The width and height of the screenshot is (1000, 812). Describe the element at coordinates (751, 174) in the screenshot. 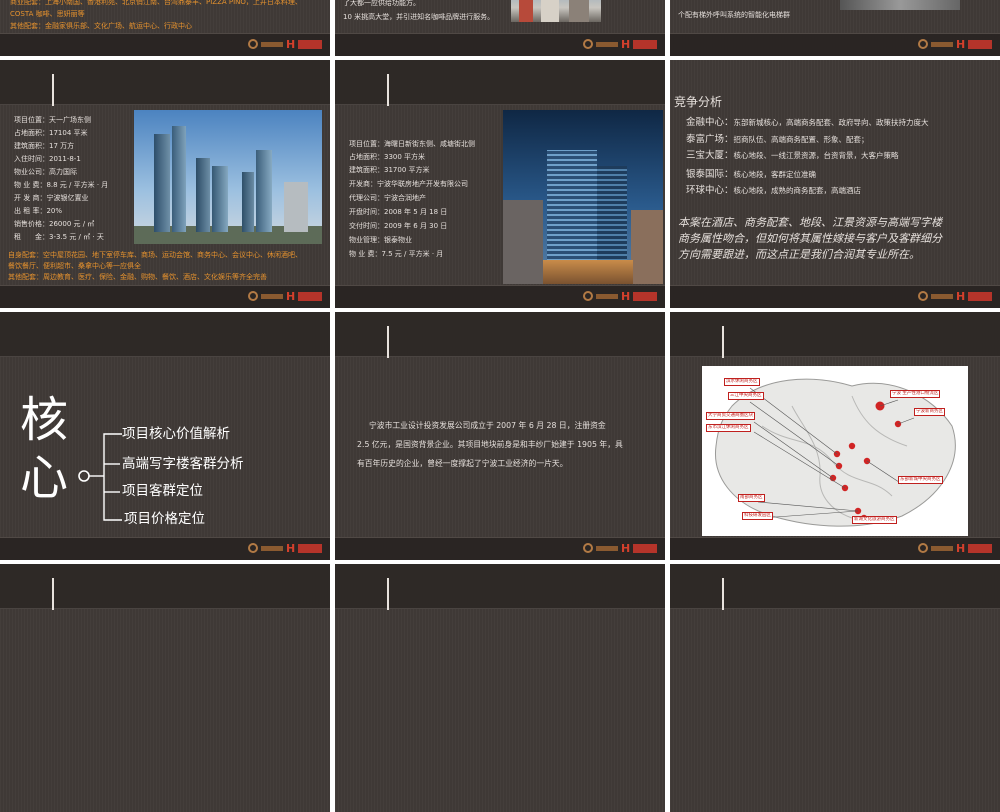

I see `slide6-item-4: 银泰国际：核心地段，客群定位准确` at that location.